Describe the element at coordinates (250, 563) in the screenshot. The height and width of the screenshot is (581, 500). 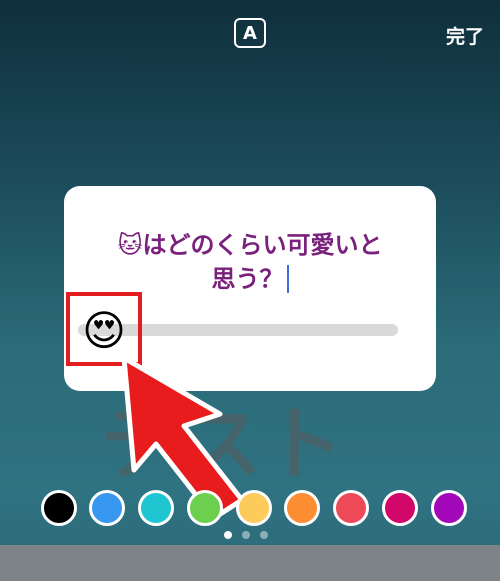
I see `bottom-bar` at that location.